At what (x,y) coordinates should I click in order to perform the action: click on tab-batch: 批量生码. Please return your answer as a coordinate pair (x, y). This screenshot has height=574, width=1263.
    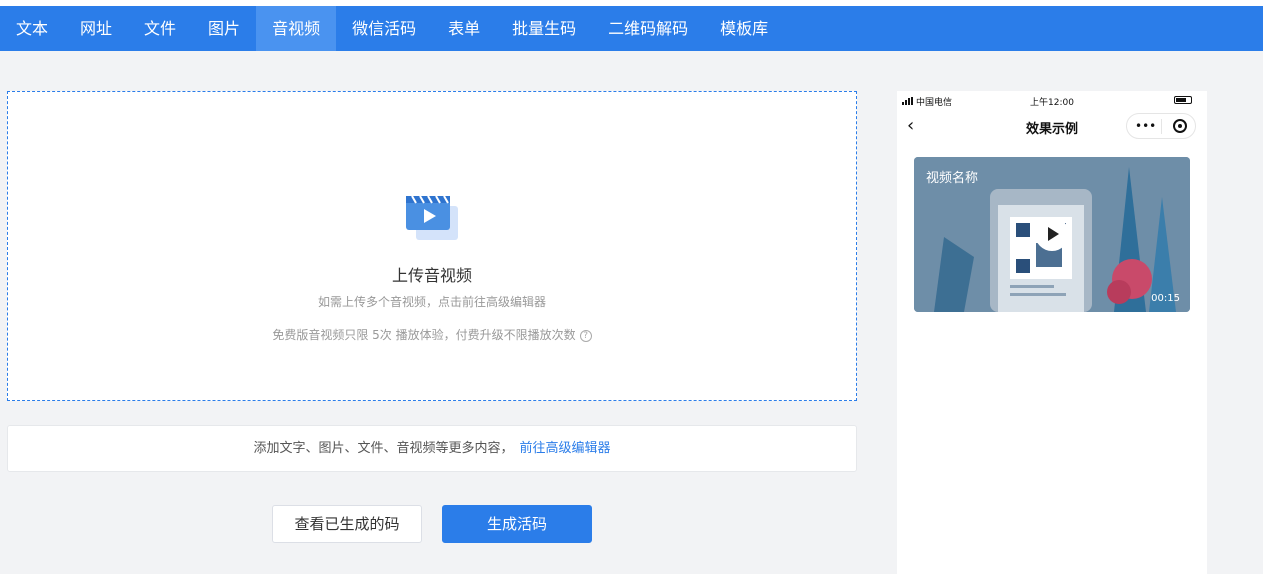
    Looking at the image, I should click on (544, 28).